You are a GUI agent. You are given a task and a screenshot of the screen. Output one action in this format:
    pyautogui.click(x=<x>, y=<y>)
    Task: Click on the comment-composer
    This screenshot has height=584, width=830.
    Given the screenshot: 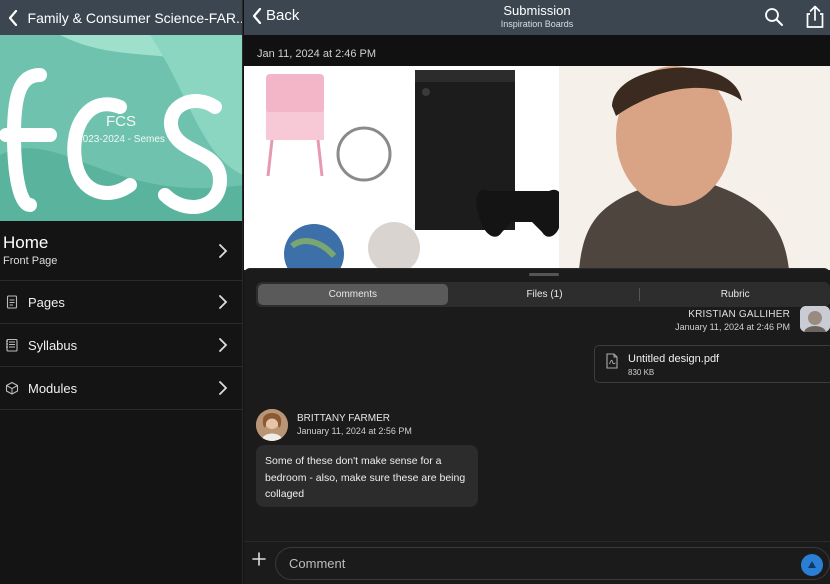 What is the action you would take?
    pyautogui.click(x=537, y=562)
    